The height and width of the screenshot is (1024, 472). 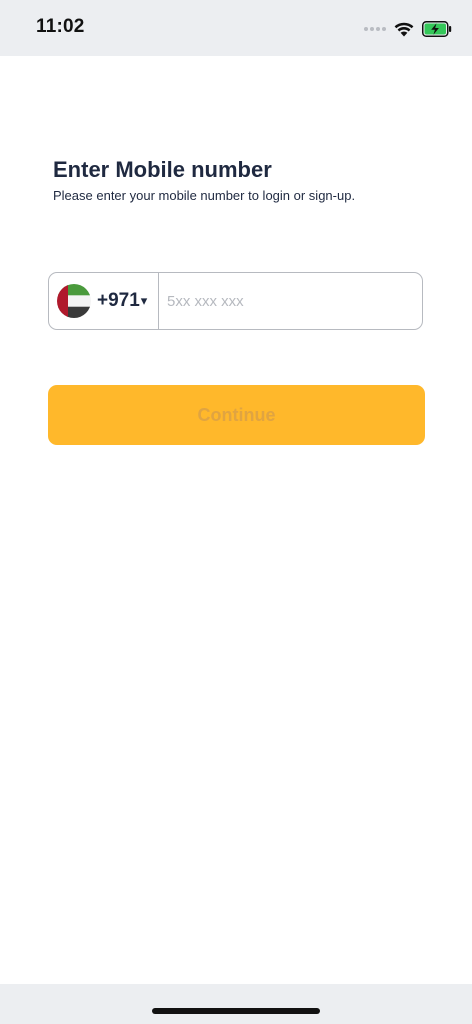 I want to click on status-icons, so click(x=408, y=29).